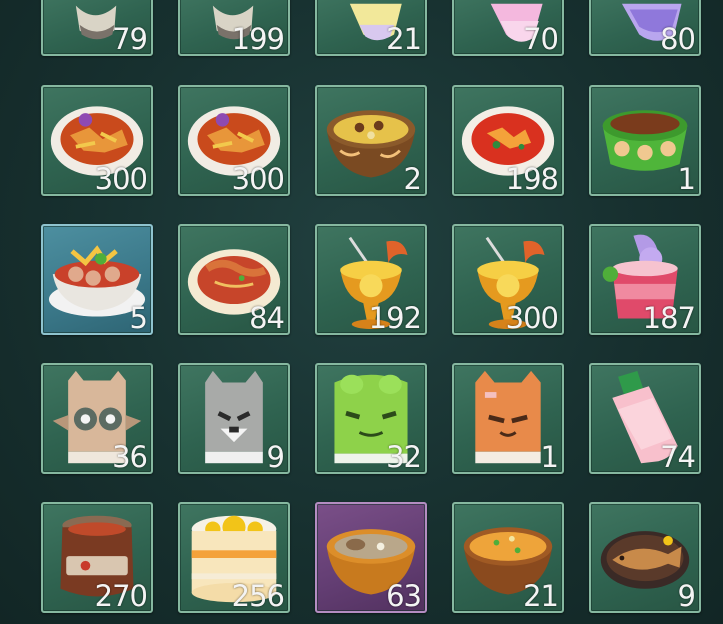 This screenshot has height=624, width=723. I want to click on item-count: 2, so click(412, 179).